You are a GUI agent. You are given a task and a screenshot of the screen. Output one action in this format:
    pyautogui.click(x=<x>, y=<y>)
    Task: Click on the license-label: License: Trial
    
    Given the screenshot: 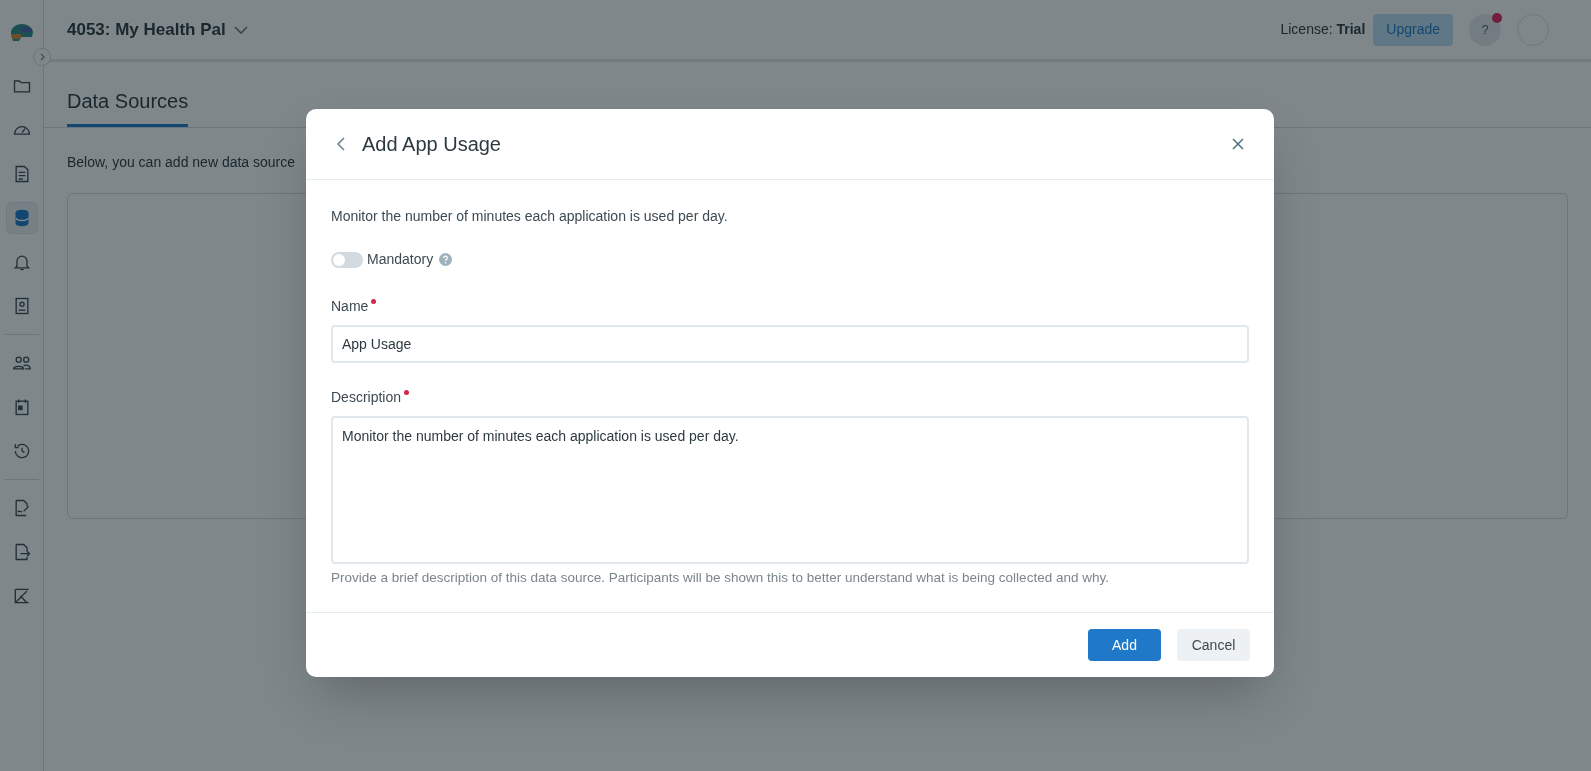 What is the action you would take?
    pyautogui.click(x=1323, y=29)
    